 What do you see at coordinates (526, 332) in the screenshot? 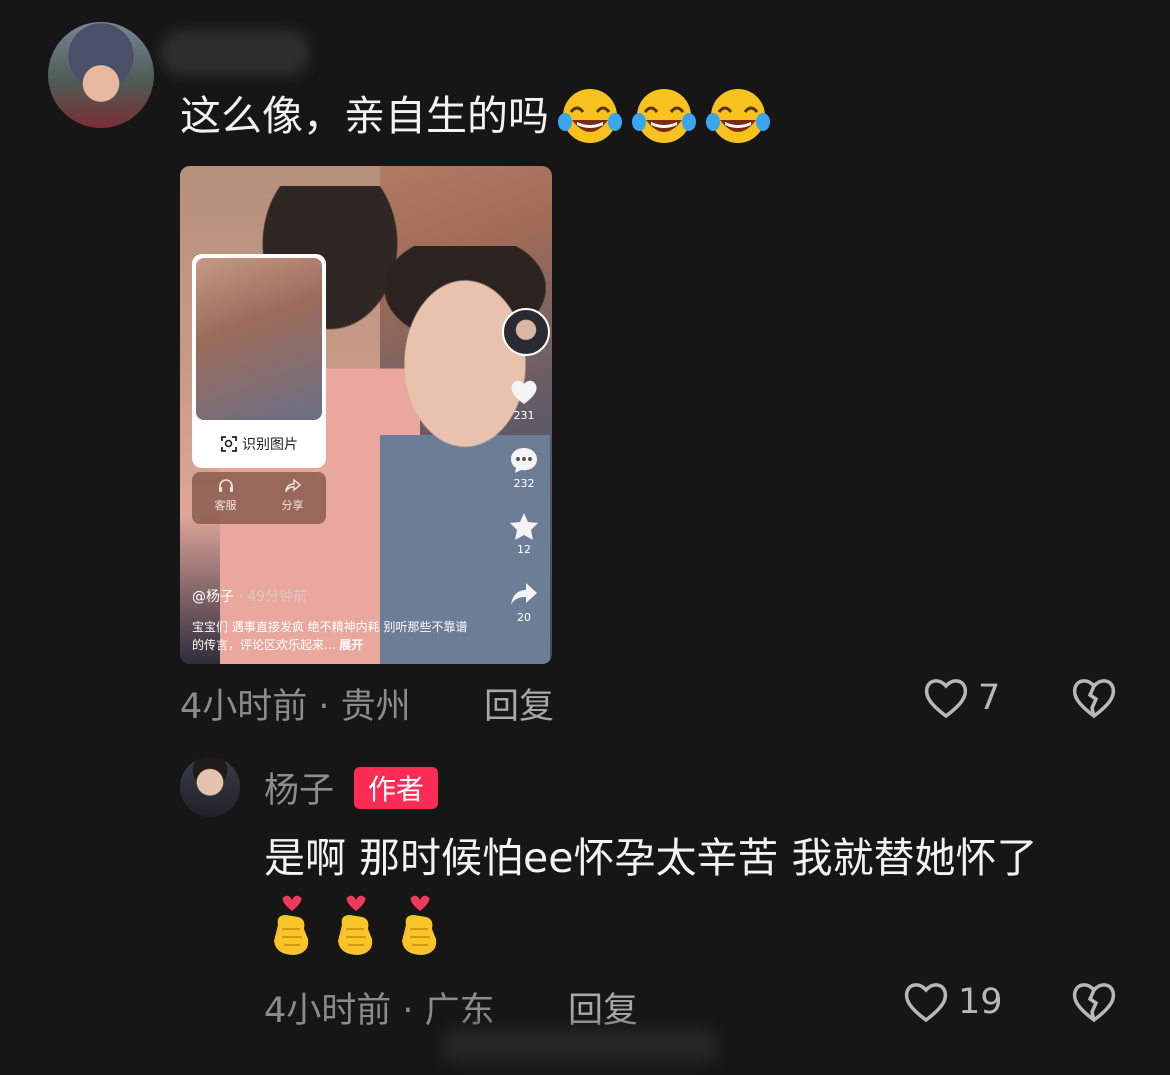
I see `post-author-avatar` at bounding box center [526, 332].